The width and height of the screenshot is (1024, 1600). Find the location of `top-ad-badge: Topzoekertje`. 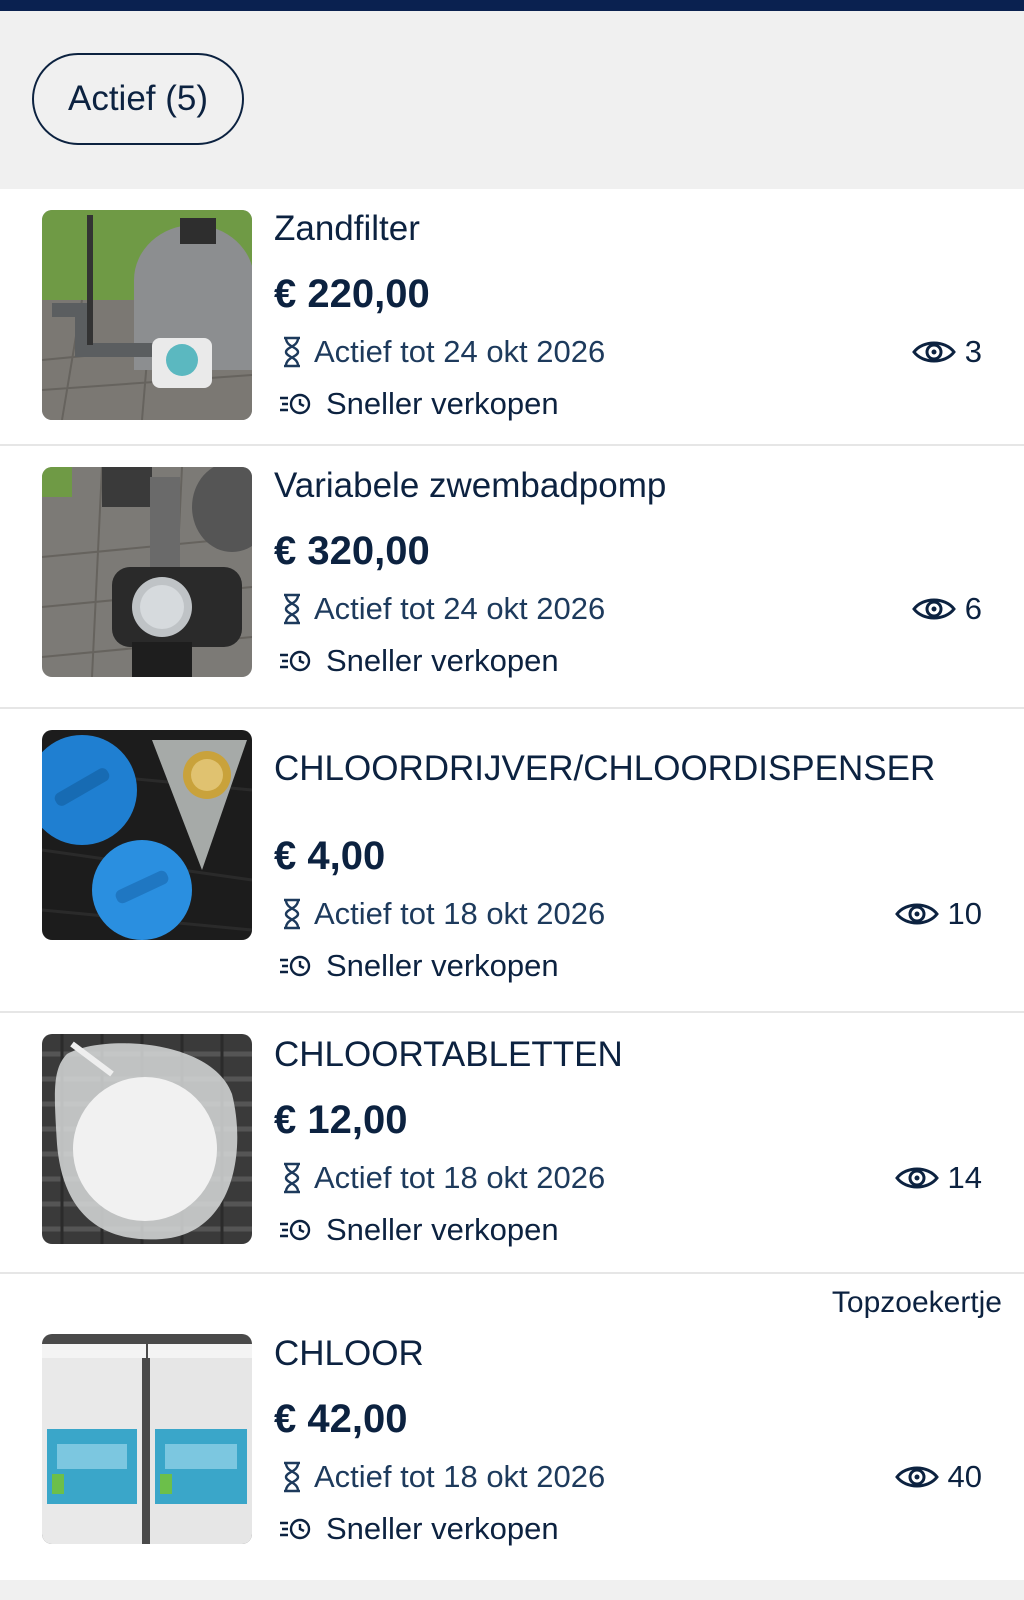

top-ad-badge: Topzoekertje is located at coordinates (916, 1302).